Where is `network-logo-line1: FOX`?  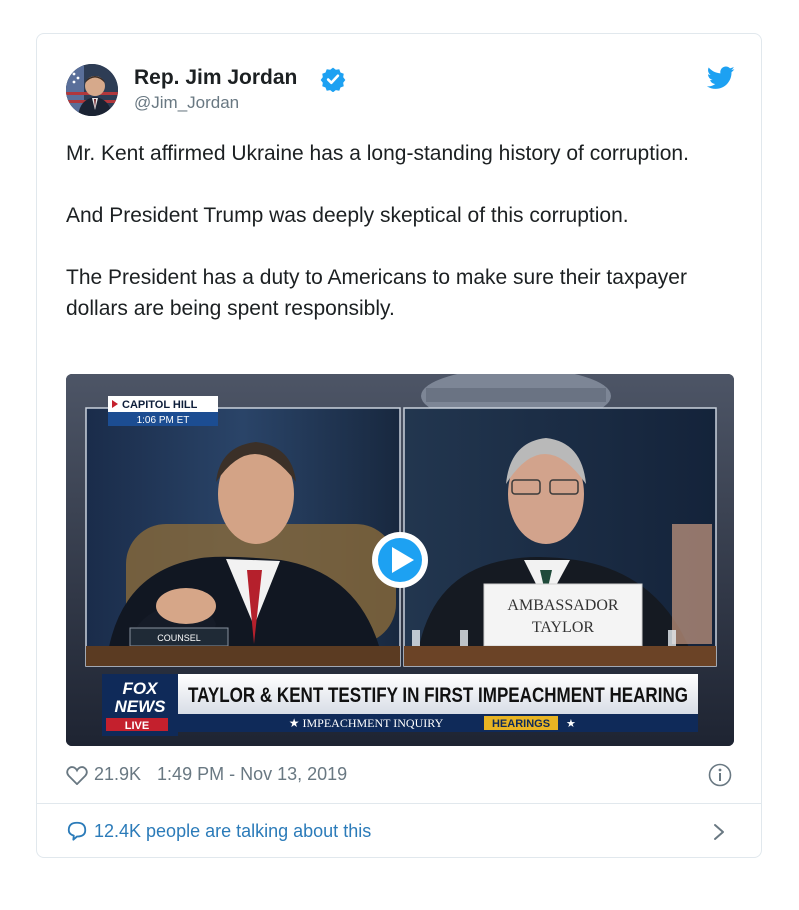
network-logo-line1: FOX is located at coordinates (141, 688).